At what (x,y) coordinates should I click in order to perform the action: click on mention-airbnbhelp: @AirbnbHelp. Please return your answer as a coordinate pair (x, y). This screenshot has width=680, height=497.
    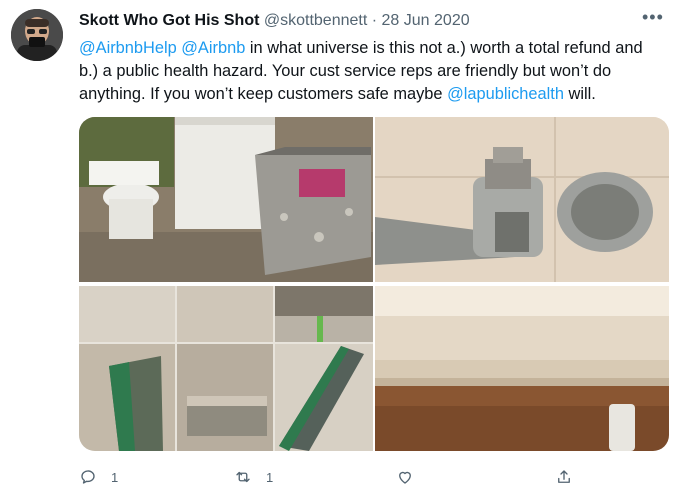
    Looking at the image, I should click on (128, 48).